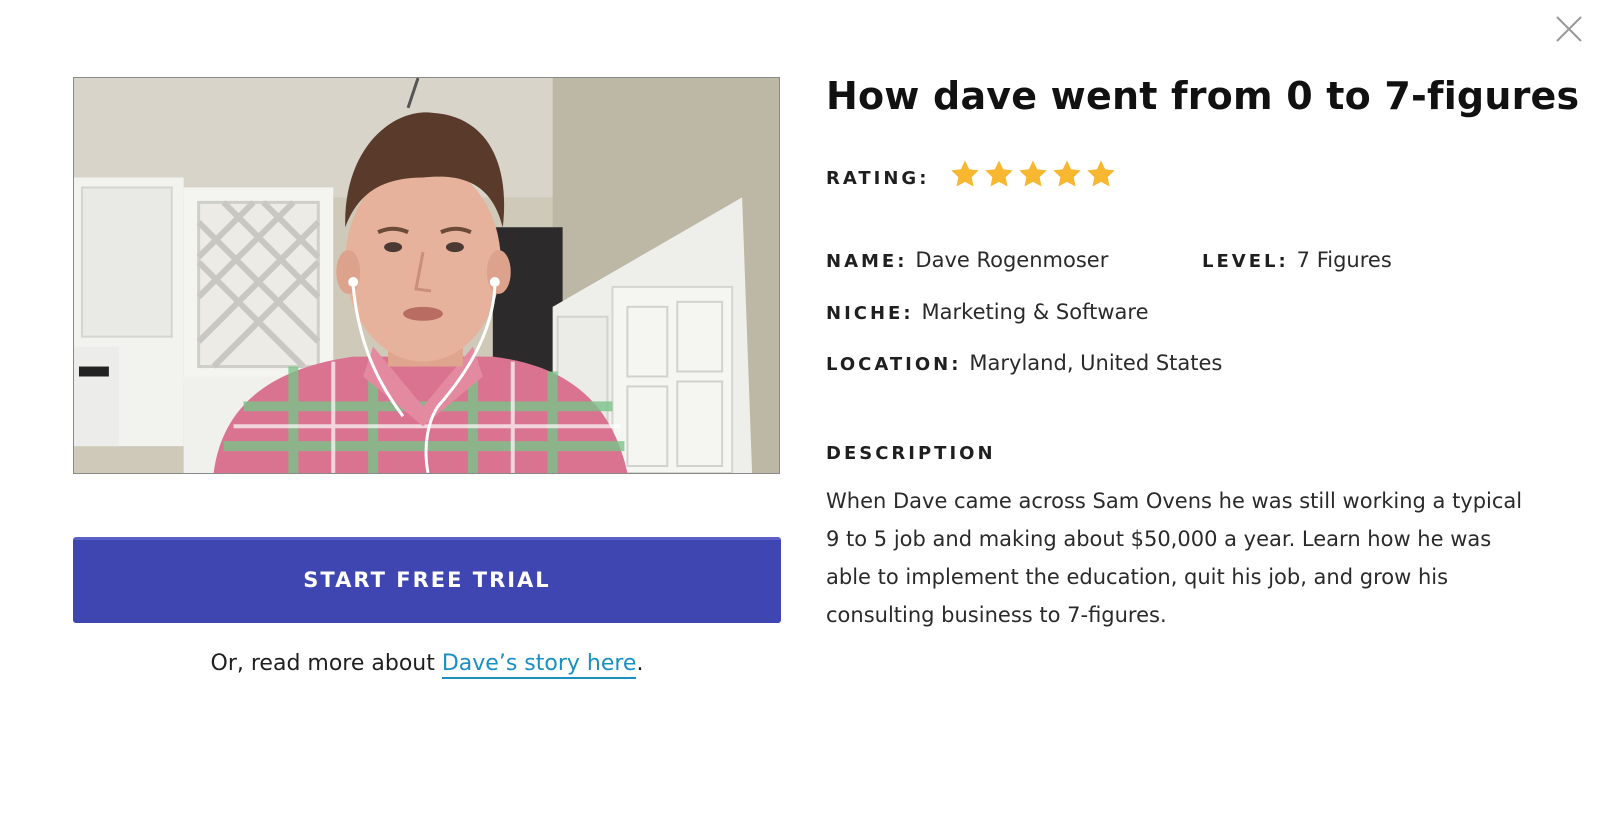 Image resolution: width=1600 pixels, height=814 pixels. What do you see at coordinates (1096, 363) in the screenshot?
I see `location-value: Maryland, United States` at bounding box center [1096, 363].